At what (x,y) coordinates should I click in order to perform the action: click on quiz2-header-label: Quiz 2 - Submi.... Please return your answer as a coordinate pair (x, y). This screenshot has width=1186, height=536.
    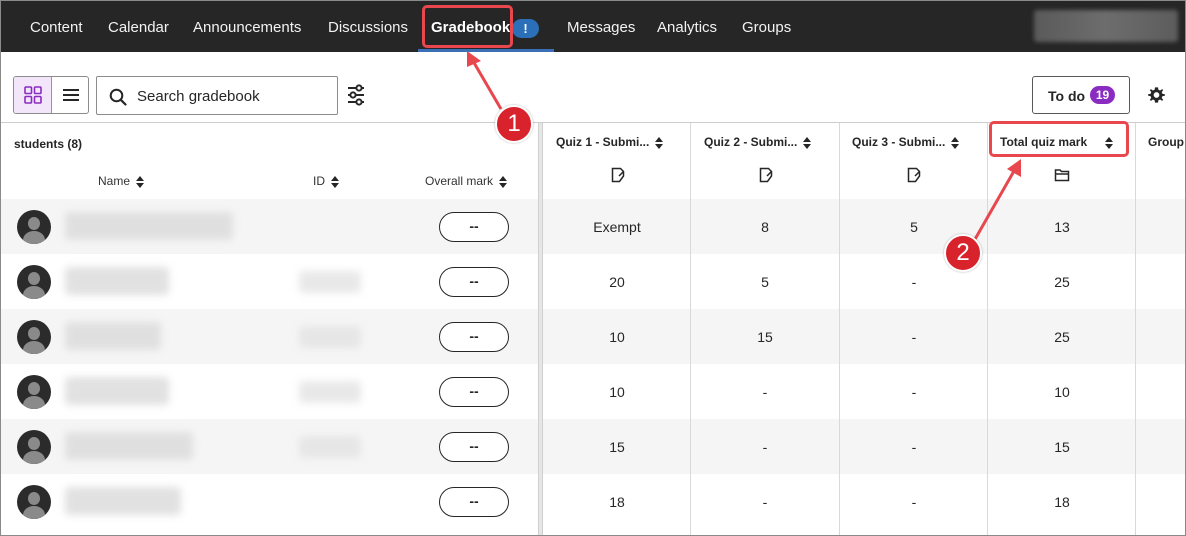
    Looking at the image, I should click on (751, 142).